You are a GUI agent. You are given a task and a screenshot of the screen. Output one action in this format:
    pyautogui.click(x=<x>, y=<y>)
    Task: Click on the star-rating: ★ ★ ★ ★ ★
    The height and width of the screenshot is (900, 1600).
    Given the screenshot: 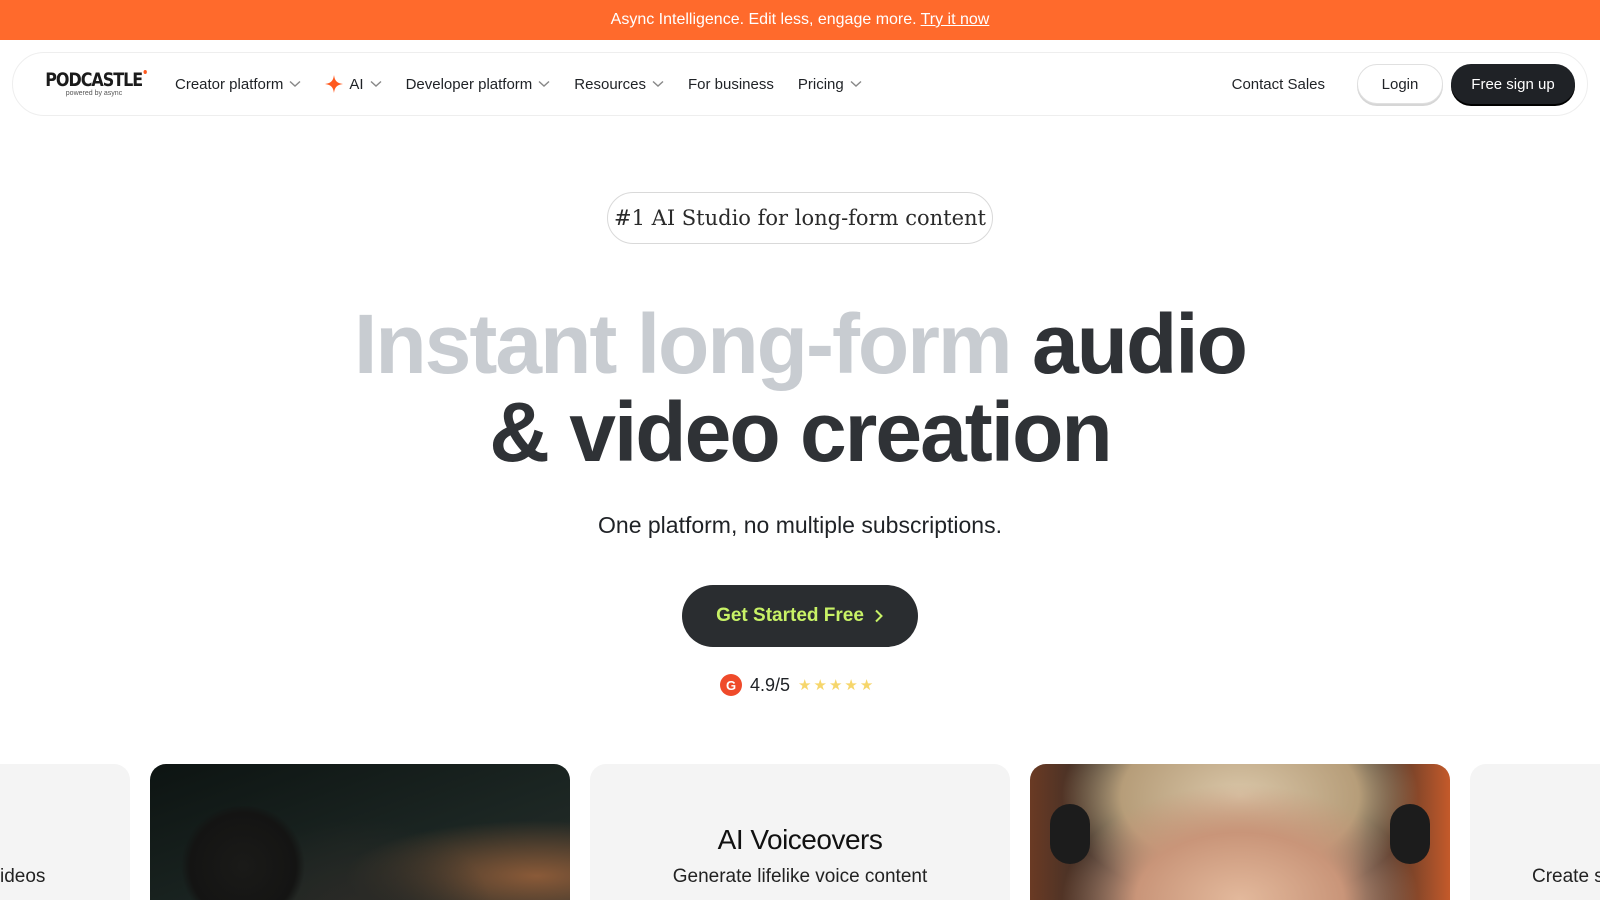 What is the action you would take?
    pyautogui.click(x=835, y=685)
    